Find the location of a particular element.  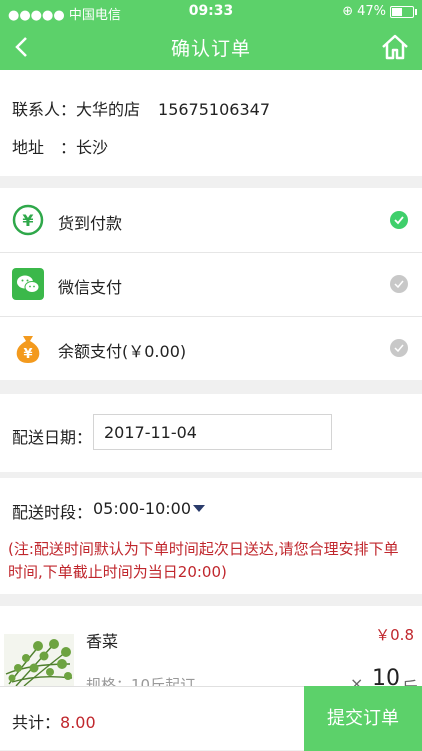

total-label: 共计： is located at coordinates (36, 722).